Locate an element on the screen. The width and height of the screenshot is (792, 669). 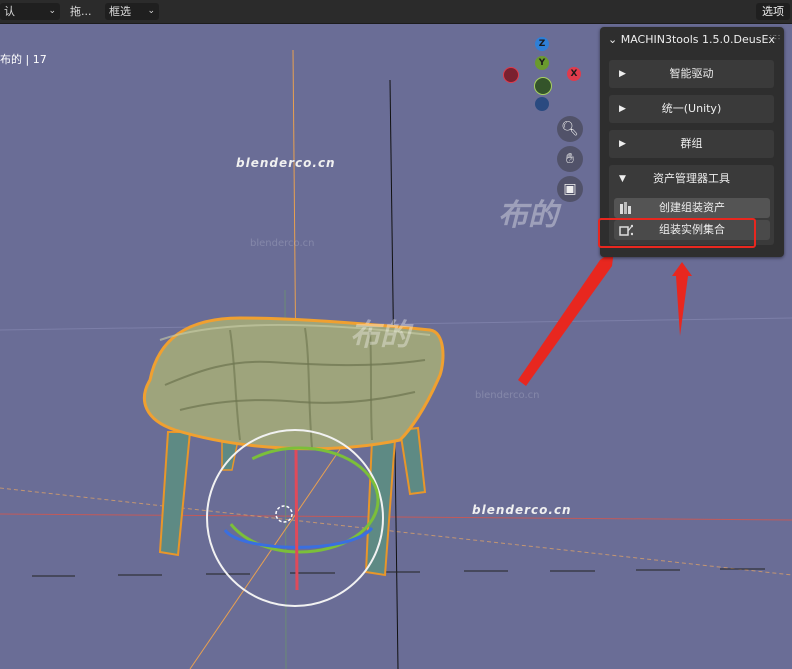
panel-header: ⌄ MACHIN3tools 1.5.0.DeusEx is located at coordinates (693, 40).